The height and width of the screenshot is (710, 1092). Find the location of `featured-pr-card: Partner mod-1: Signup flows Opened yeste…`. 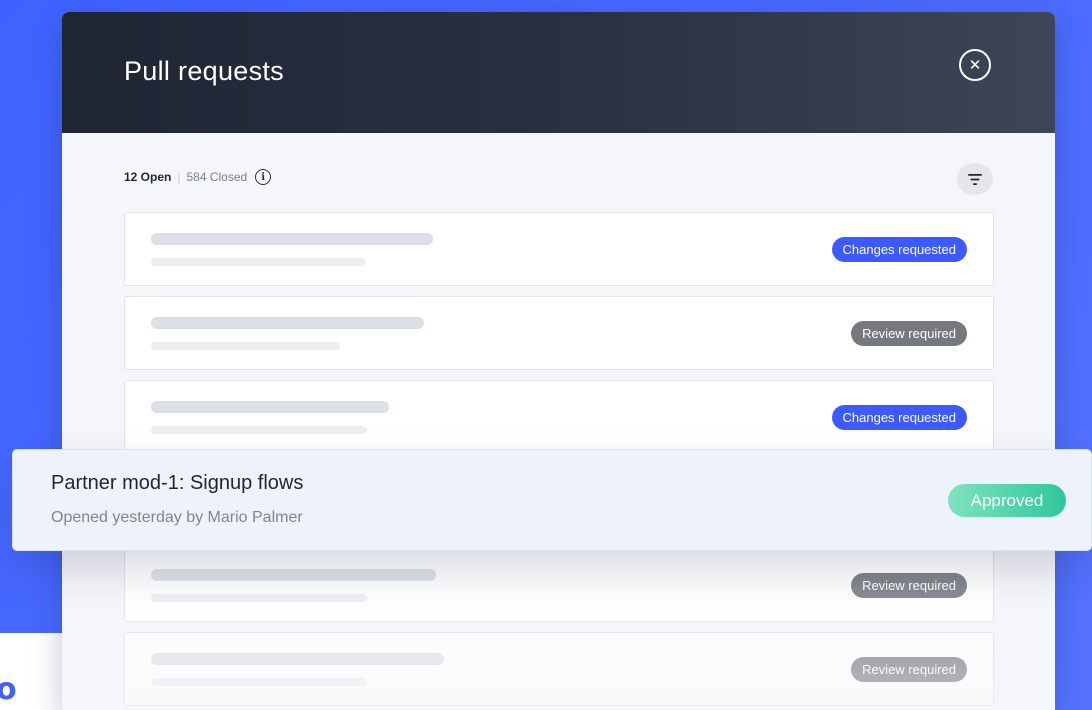

featured-pr-card: Partner mod-1: Signup flows Opened yeste… is located at coordinates (552, 500).